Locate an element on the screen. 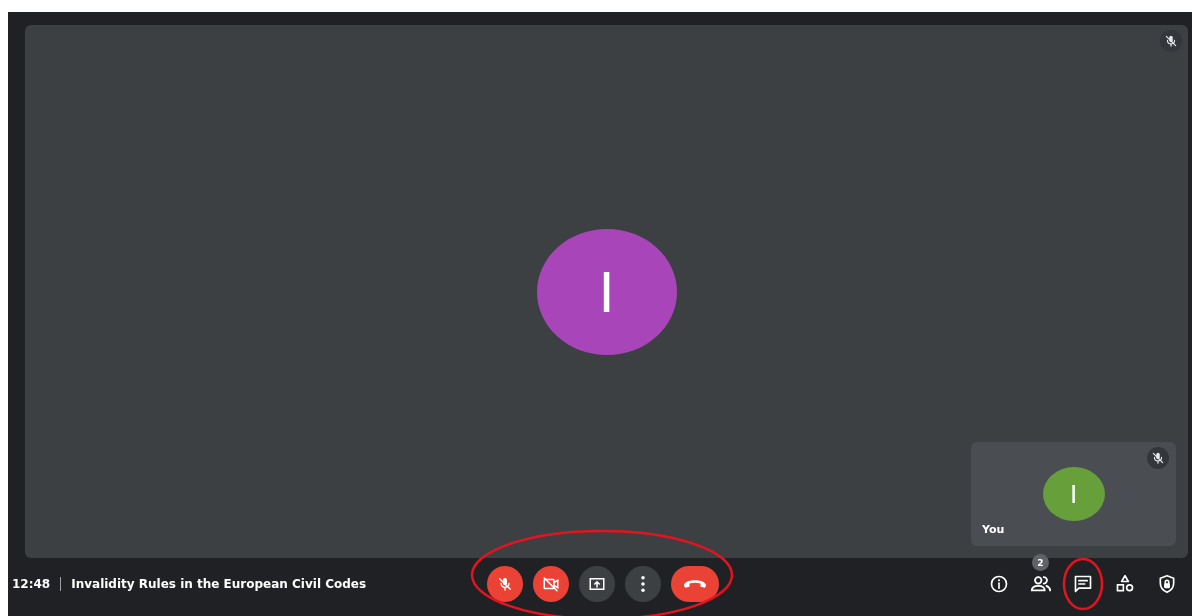 Image resolution: width=1192 pixels, height=616 pixels. info-icon is located at coordinates (999, 584).